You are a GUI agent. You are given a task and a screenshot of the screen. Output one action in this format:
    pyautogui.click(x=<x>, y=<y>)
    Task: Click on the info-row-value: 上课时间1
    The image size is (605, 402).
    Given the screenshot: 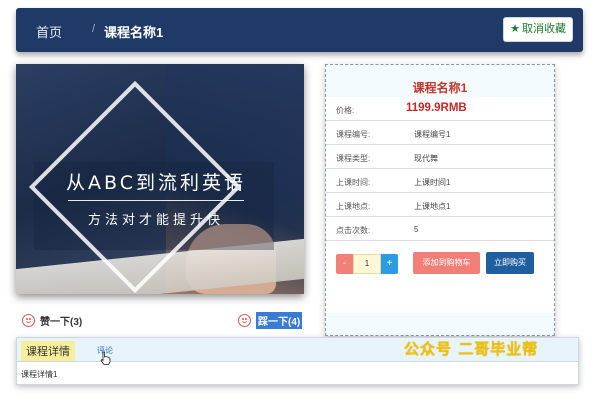 What is the action you would take?
    pyautogui.click(x=432, y=182)
    